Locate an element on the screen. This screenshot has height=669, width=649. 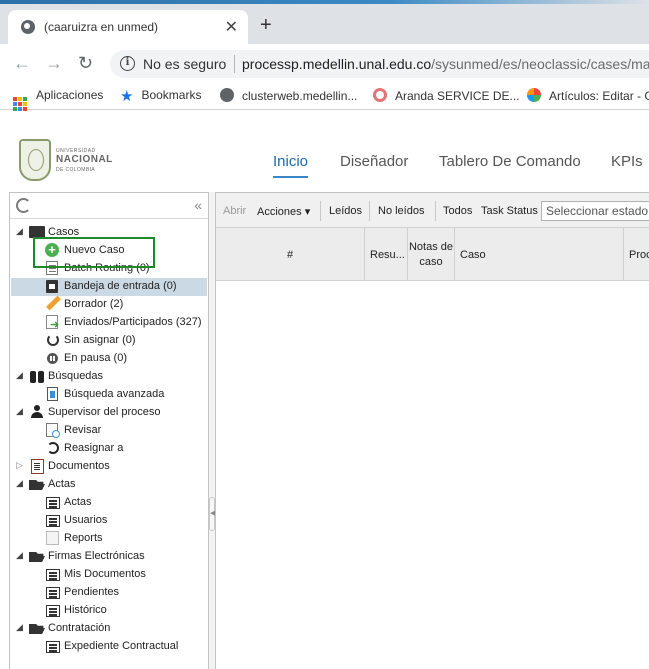
joomla-icon is located at coordinates (534, 95).